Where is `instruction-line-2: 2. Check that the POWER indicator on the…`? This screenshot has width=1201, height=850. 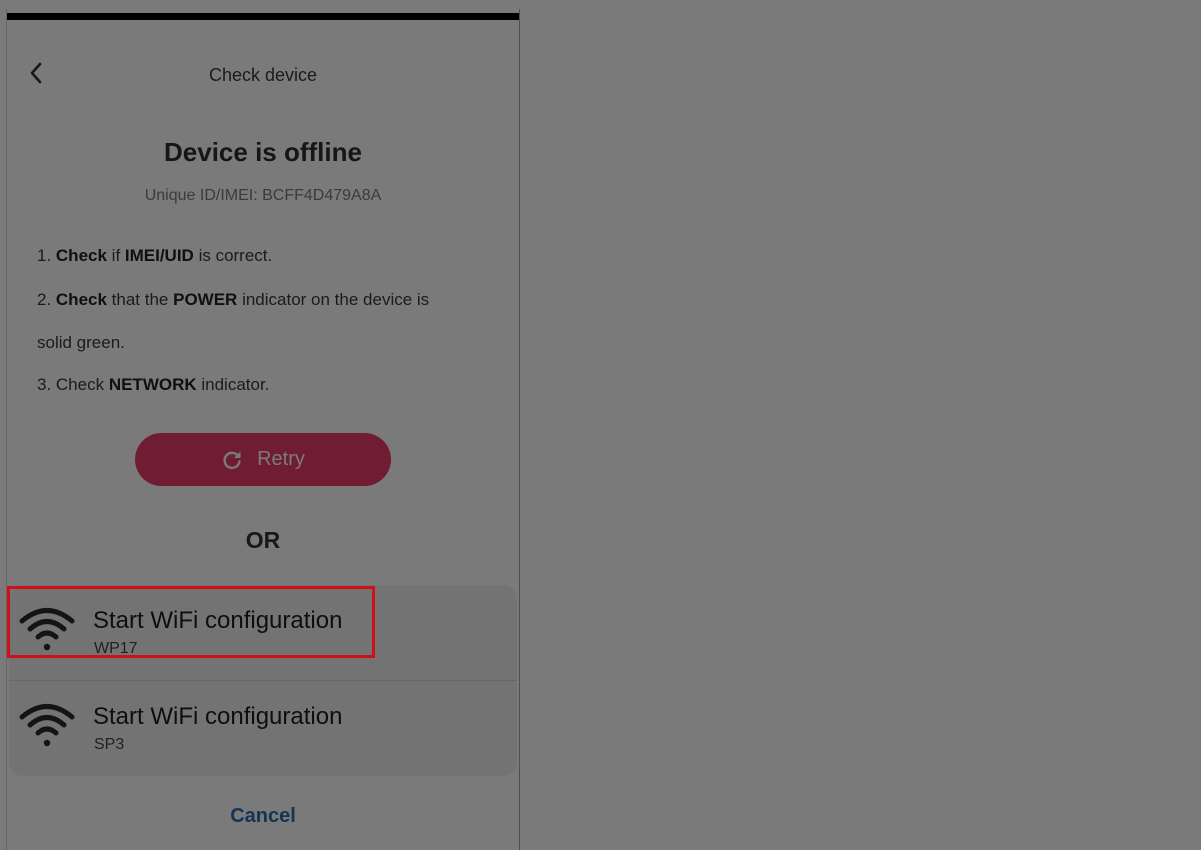
instruction-line-2: 2. Check that the POWER indicator on the… is located at coordinates (233, 299).